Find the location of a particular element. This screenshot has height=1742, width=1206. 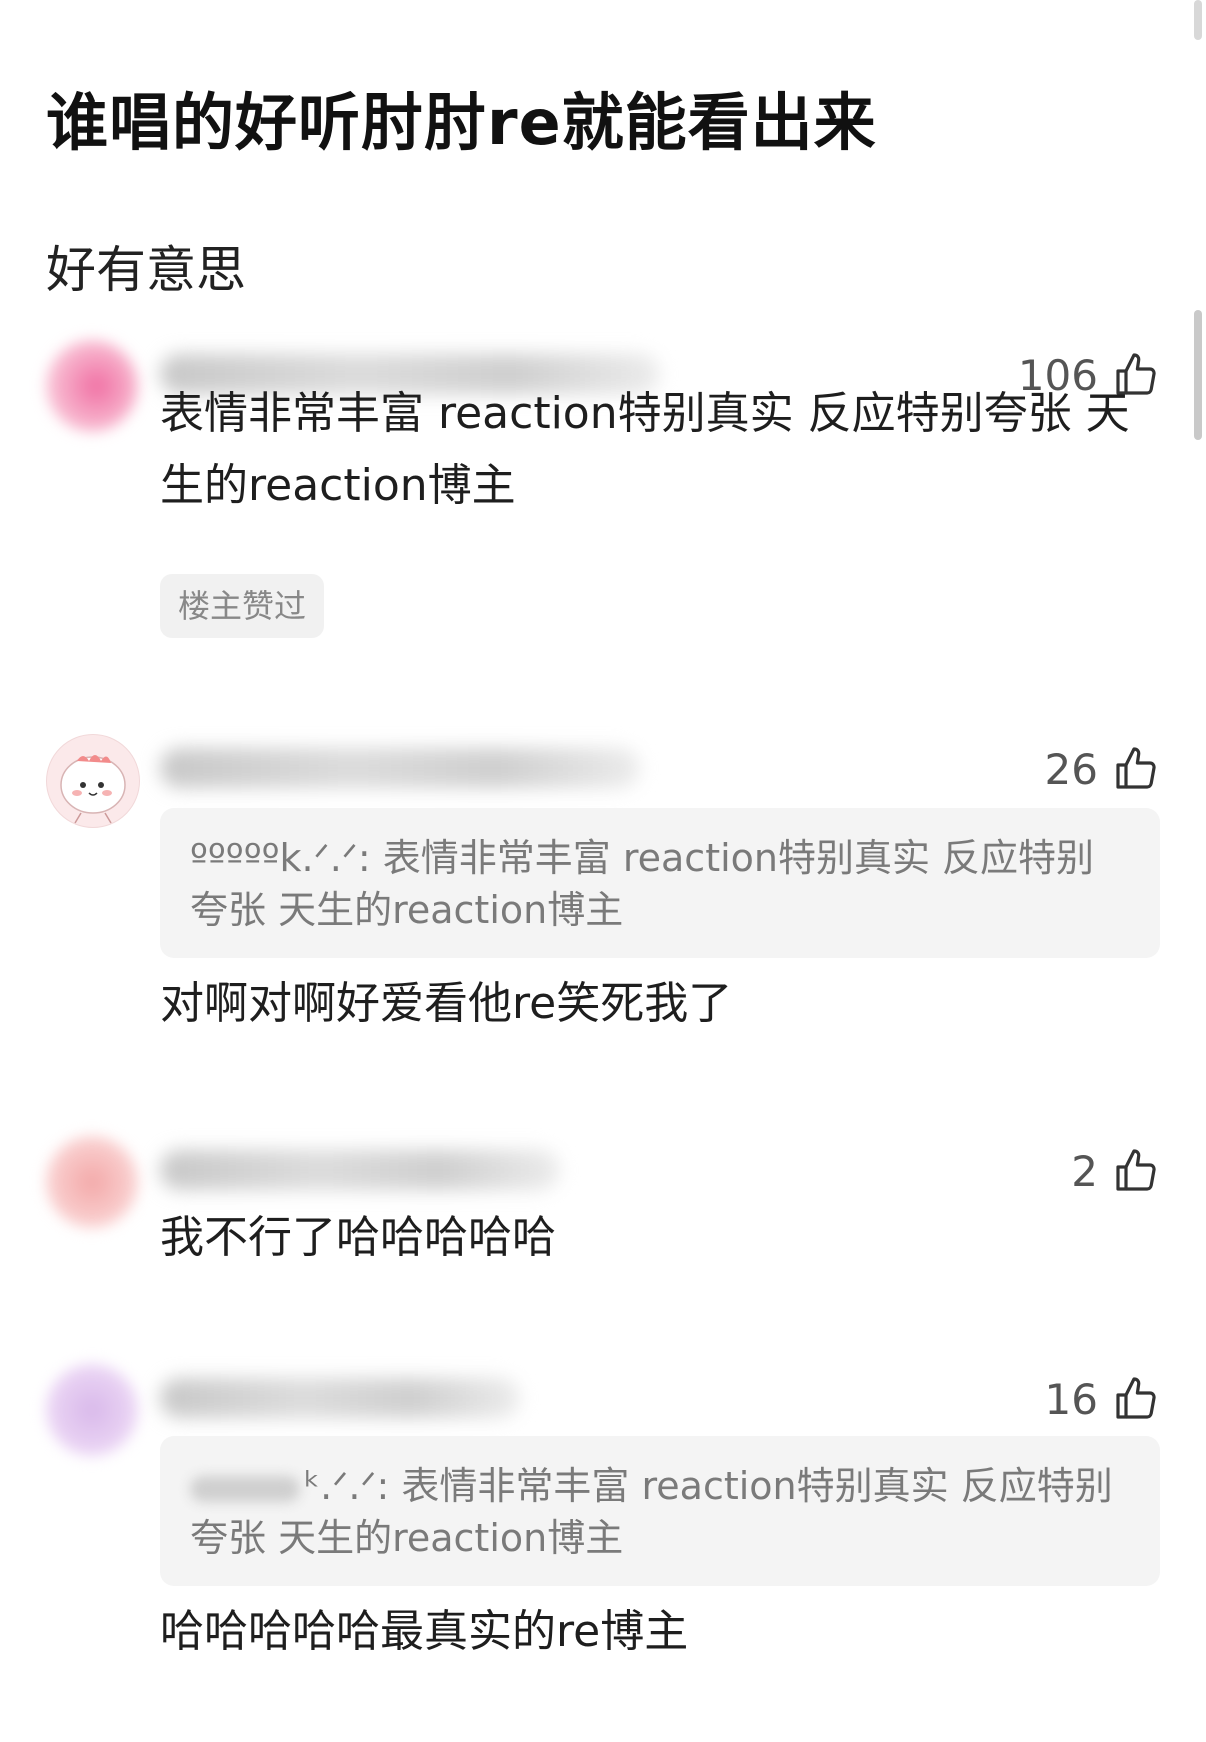

like-button: 26 is located at coordinates (1102, 769).